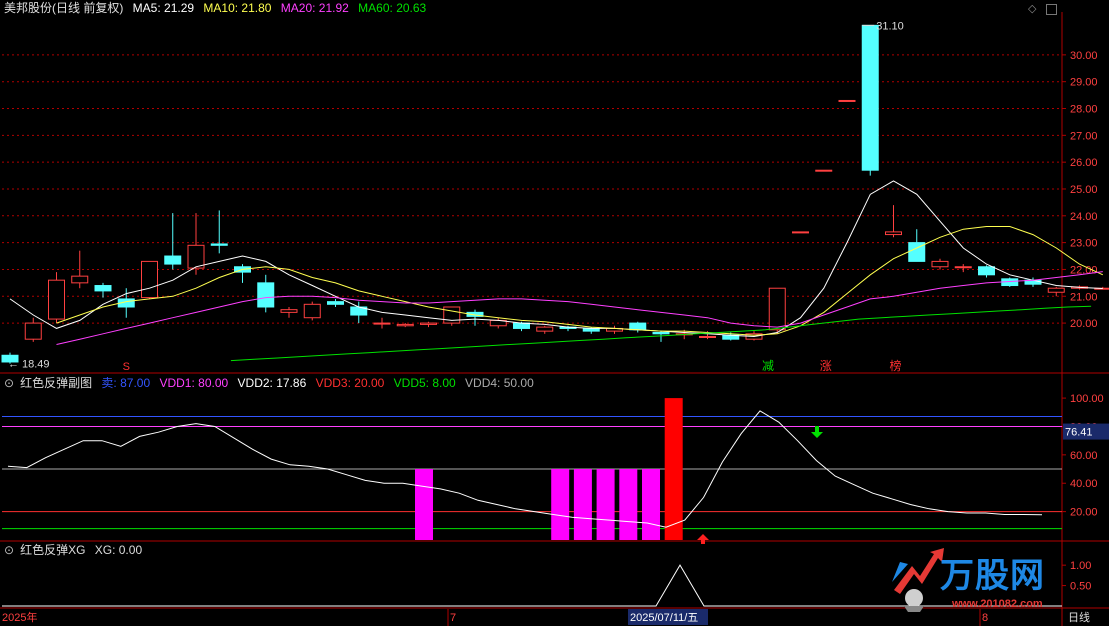 This screenshot has height=626, width=1109. What do you see at coordinates (1032, 8) in the screenshot?
I see `diamond-icon: ◇` at bounding box center [1032, 8].